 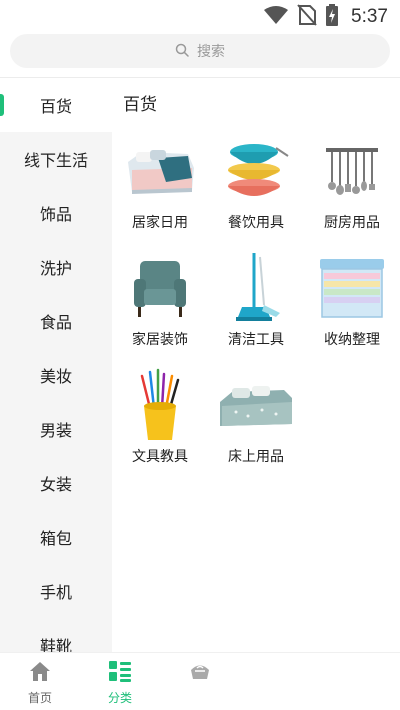 I want to click on armchair-image, so click(x=160, y=289).